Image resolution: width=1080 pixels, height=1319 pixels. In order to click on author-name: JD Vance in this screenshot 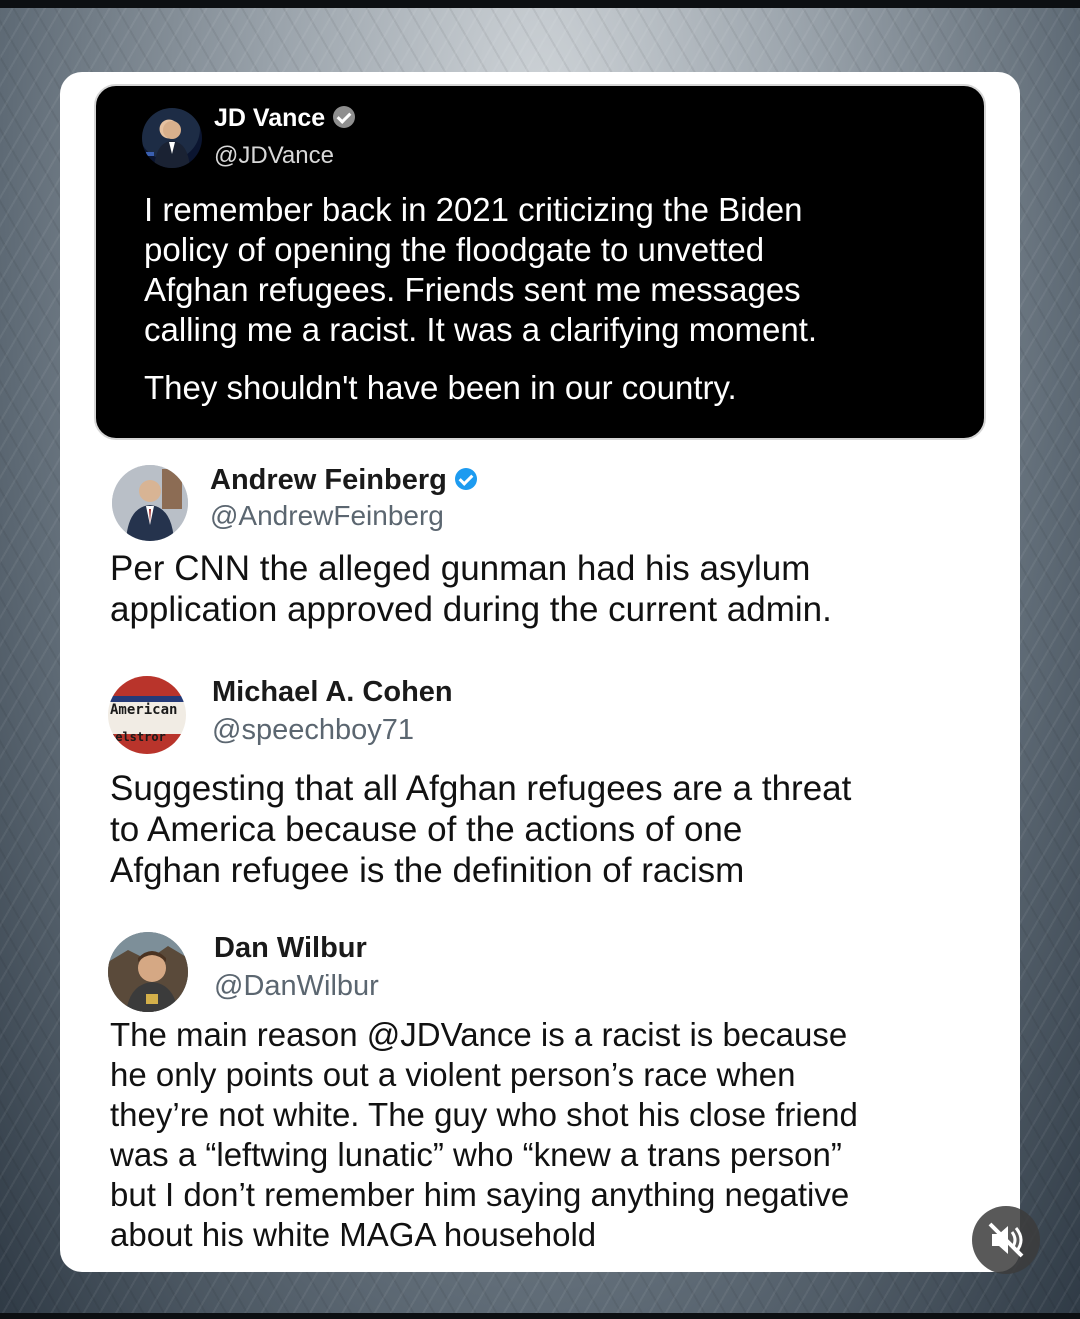, I will do `click(285, 118)`.